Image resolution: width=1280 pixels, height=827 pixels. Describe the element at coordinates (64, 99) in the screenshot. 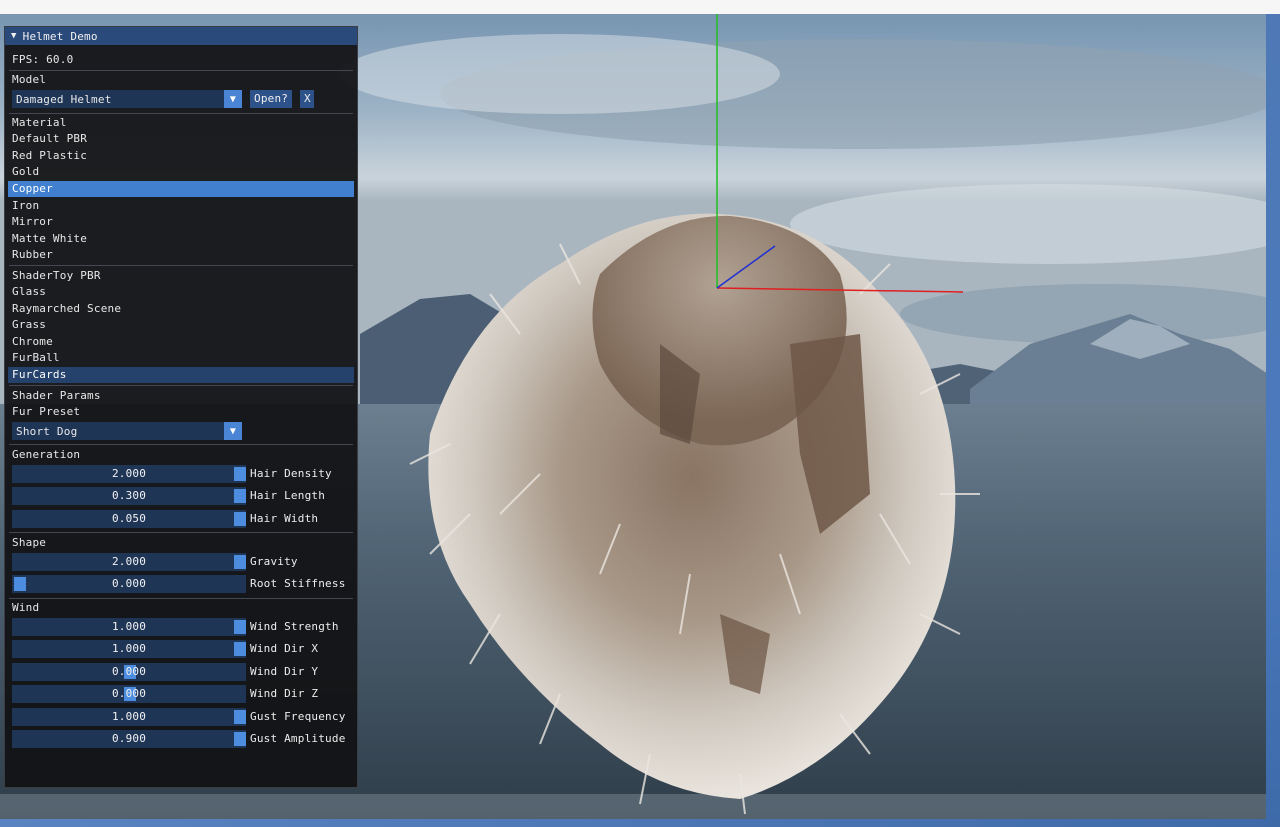

I see `model-combo-value: Damaged Helmet` at that location.